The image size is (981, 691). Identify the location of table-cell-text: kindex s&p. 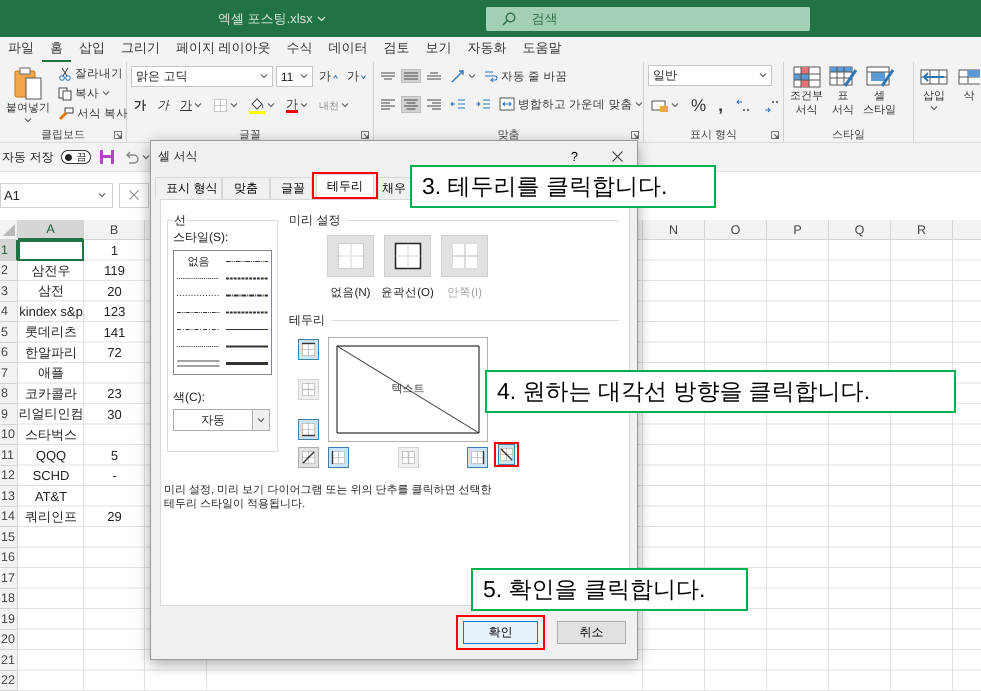
(51, 312).